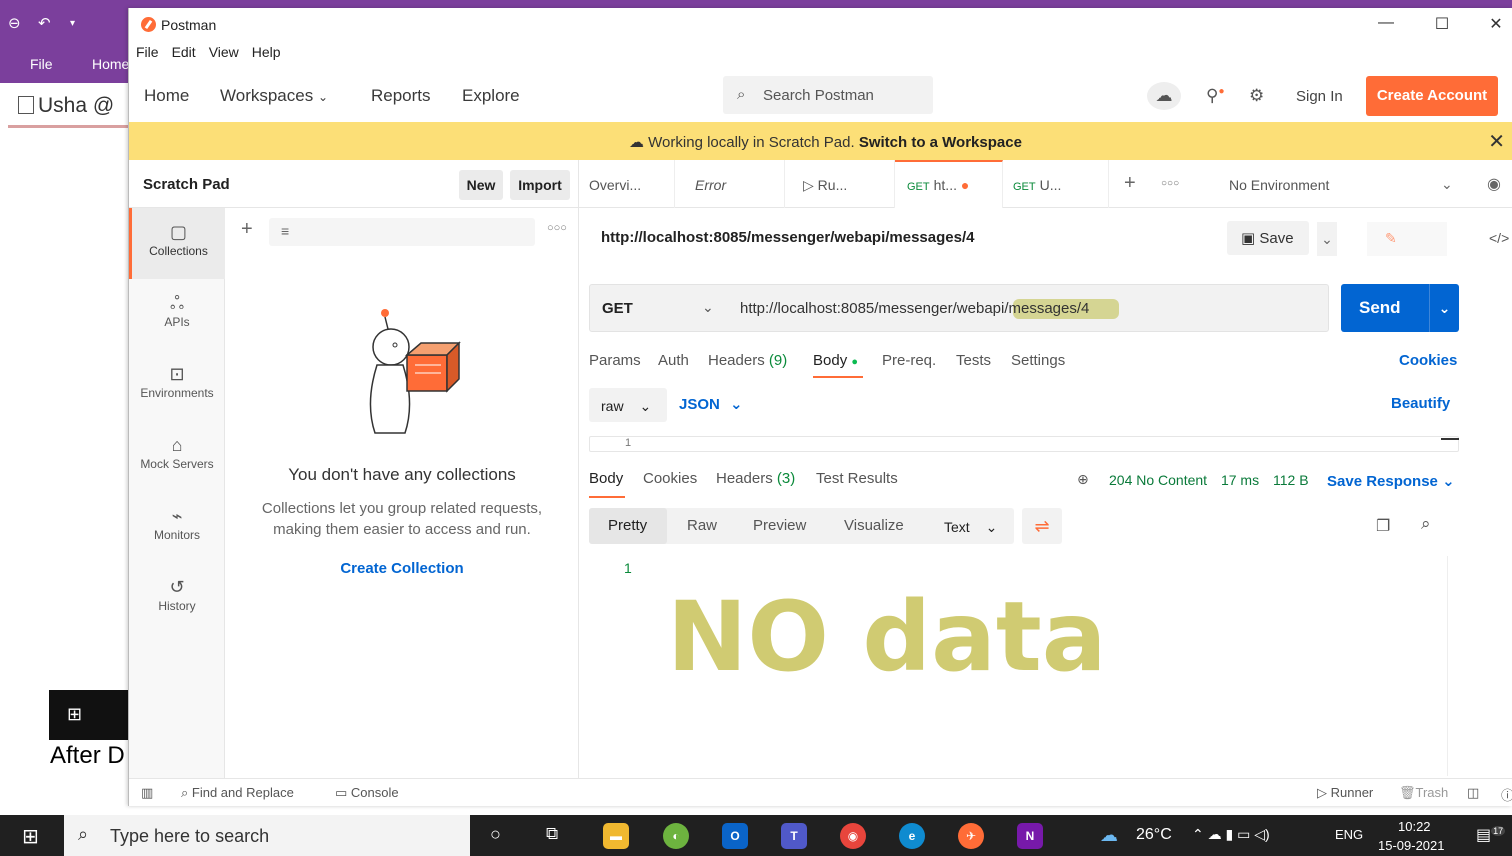 The height and width of the screenshot is (856, 1512). What do you see at coordinates (1279, 185) in the screenshot?
I see `environment-select: No Environment` at bounding box center [1279, 185].